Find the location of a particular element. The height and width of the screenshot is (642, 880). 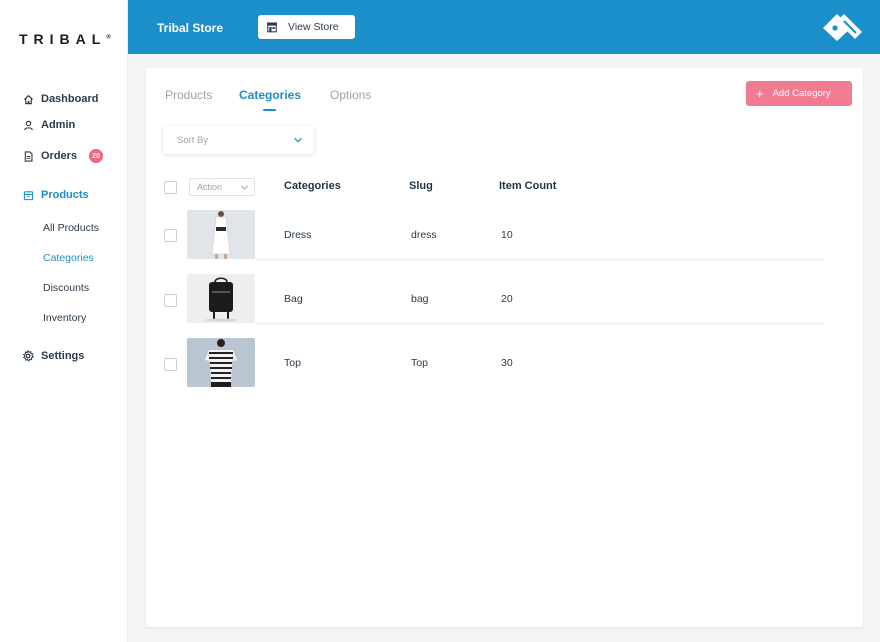

top-bar: Tribal Store View Store is located at coordinates (504, 27).